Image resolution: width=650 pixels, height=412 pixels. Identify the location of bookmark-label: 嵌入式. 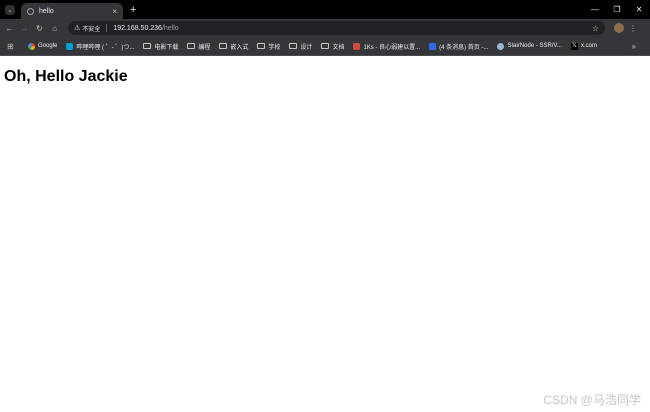
(239, 47).